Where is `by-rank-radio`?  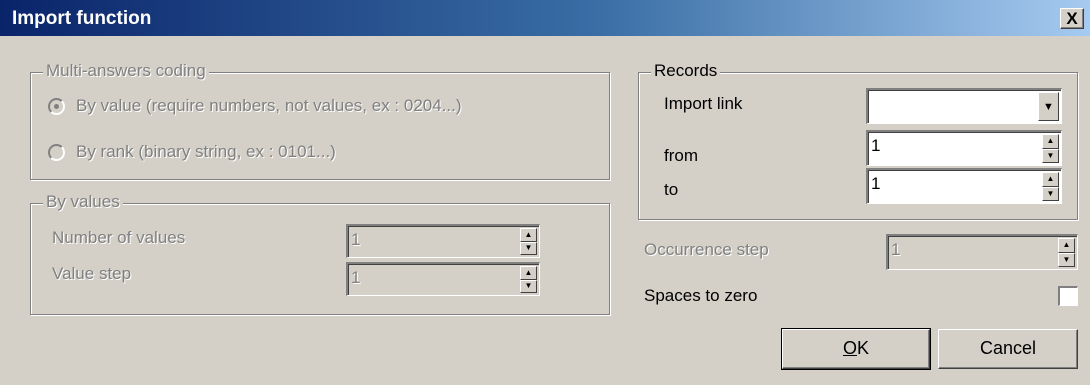 by-rank-radio is located at coordinates (56, 152).